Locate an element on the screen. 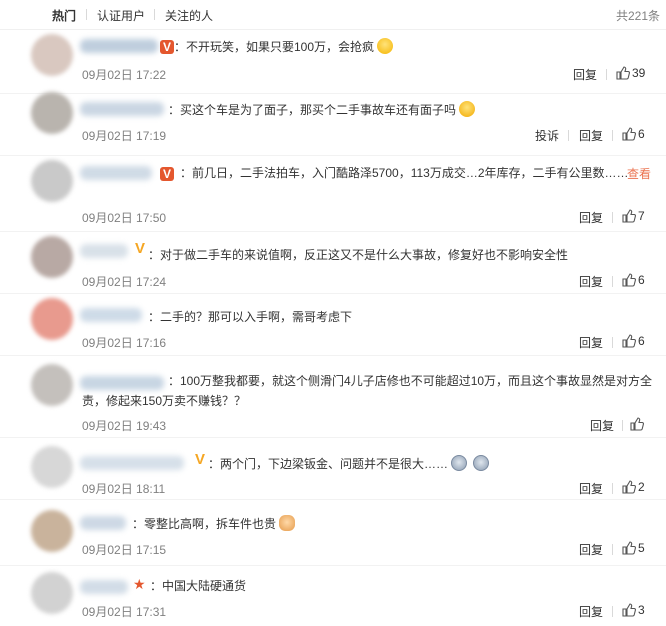 The width and height of the screenshot is (666, 626). like-button is located at coordinates (638, 424).